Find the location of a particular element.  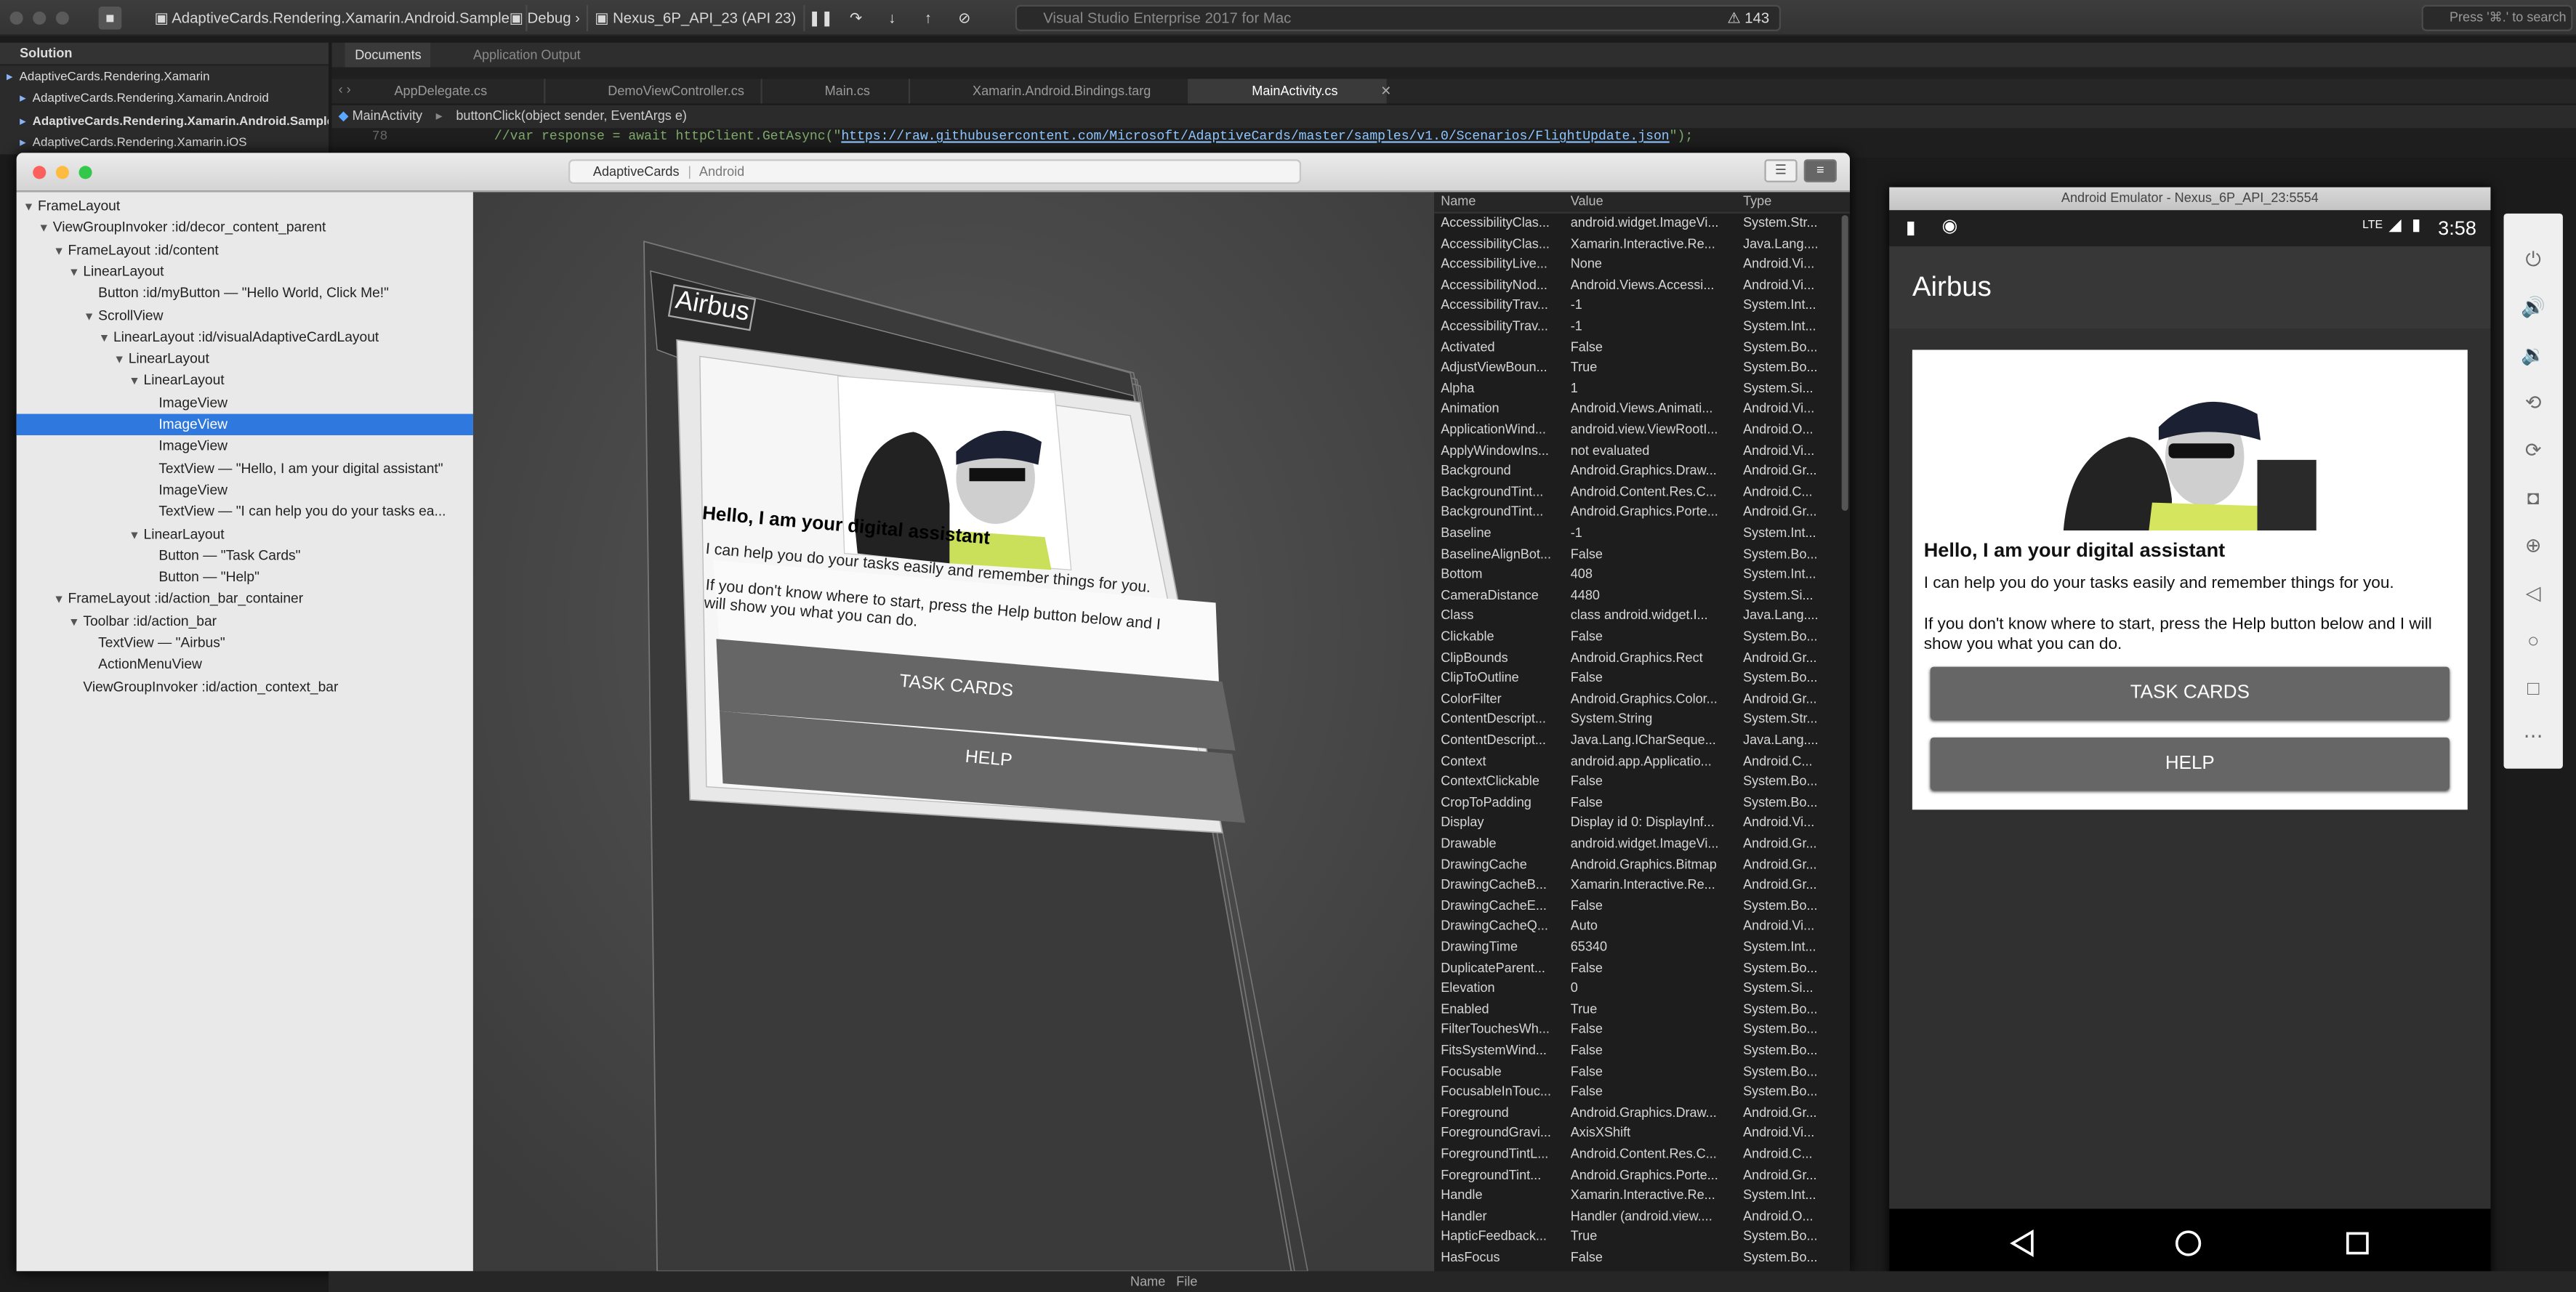

zoom-icon: ⊕ is located at coordinates (2533, 545).